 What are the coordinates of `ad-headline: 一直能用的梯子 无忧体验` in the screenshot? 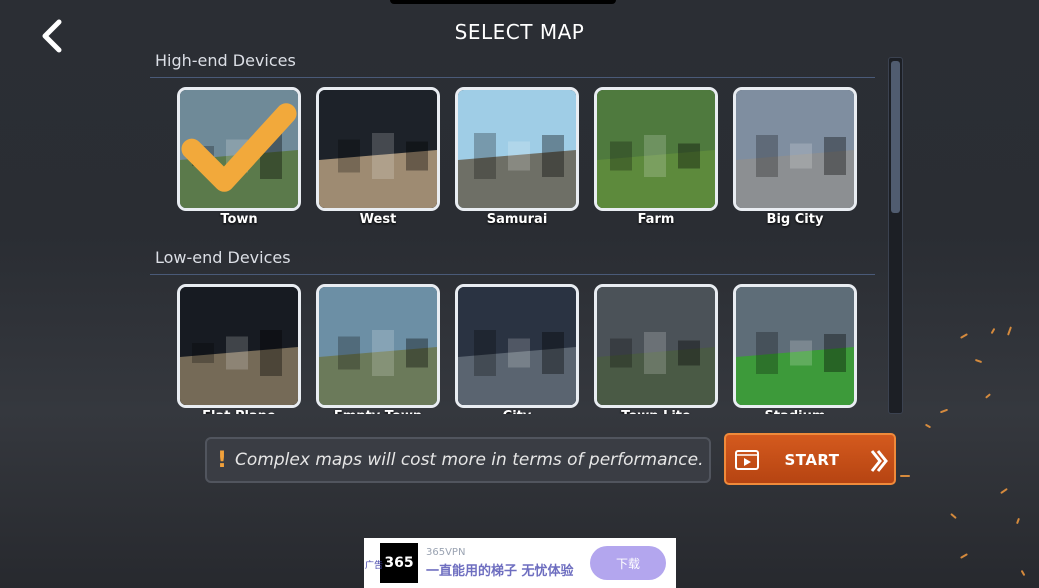 It's located at (500, 571).